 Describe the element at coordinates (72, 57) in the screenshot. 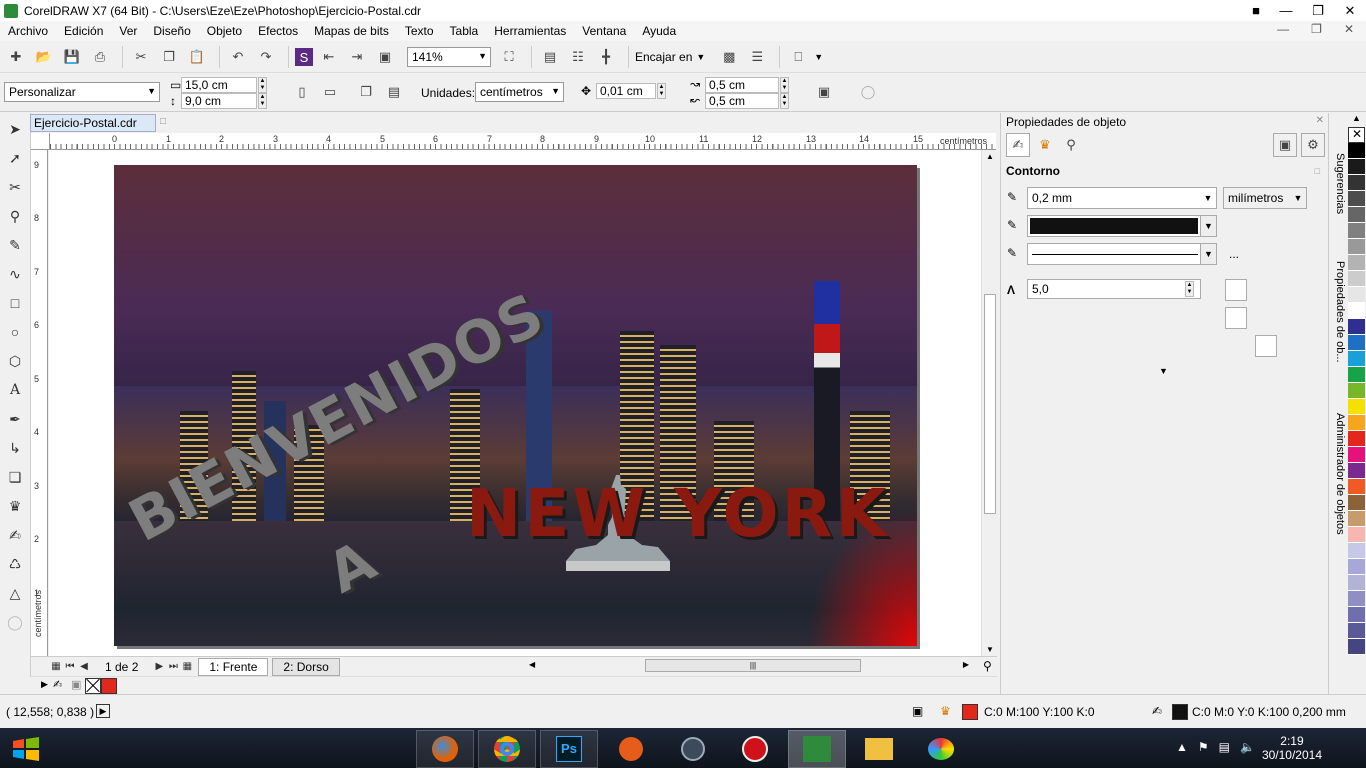

I see `save-icon: 💾` at that location.